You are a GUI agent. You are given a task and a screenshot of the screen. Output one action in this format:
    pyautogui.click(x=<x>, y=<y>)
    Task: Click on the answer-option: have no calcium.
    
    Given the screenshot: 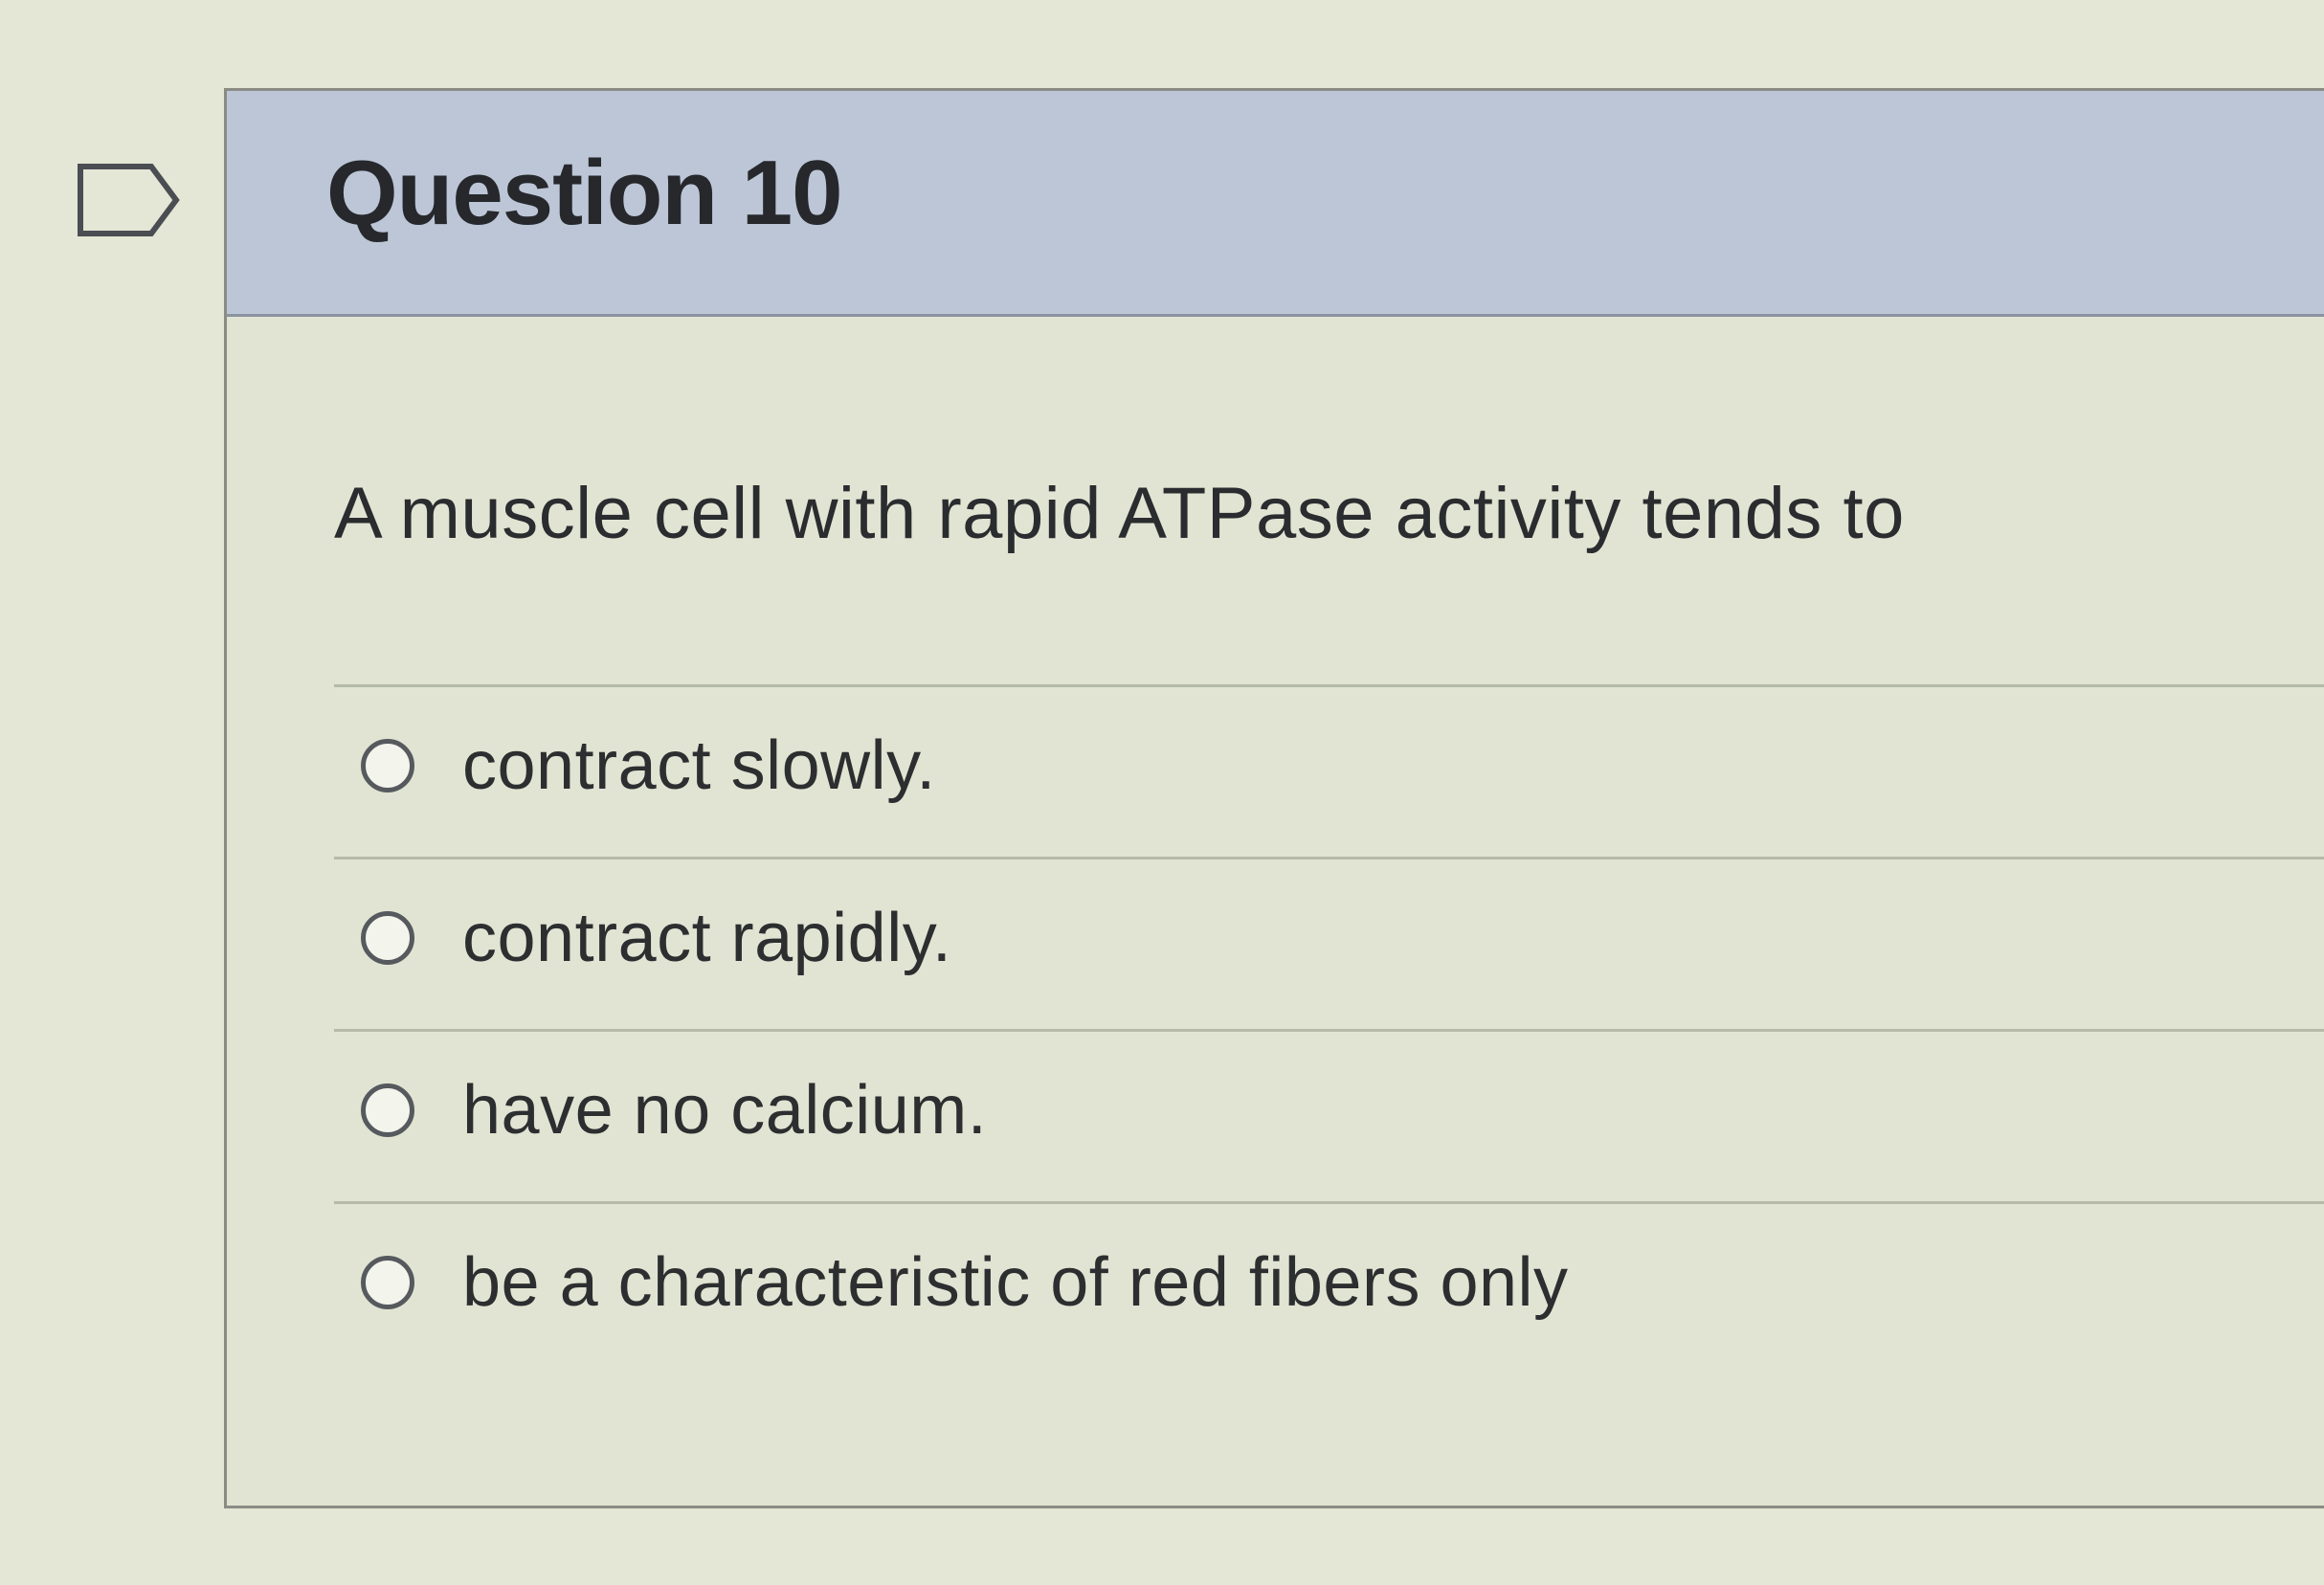 What is the action you would take?
    pyautogui.click(x=674, y=1110)
    